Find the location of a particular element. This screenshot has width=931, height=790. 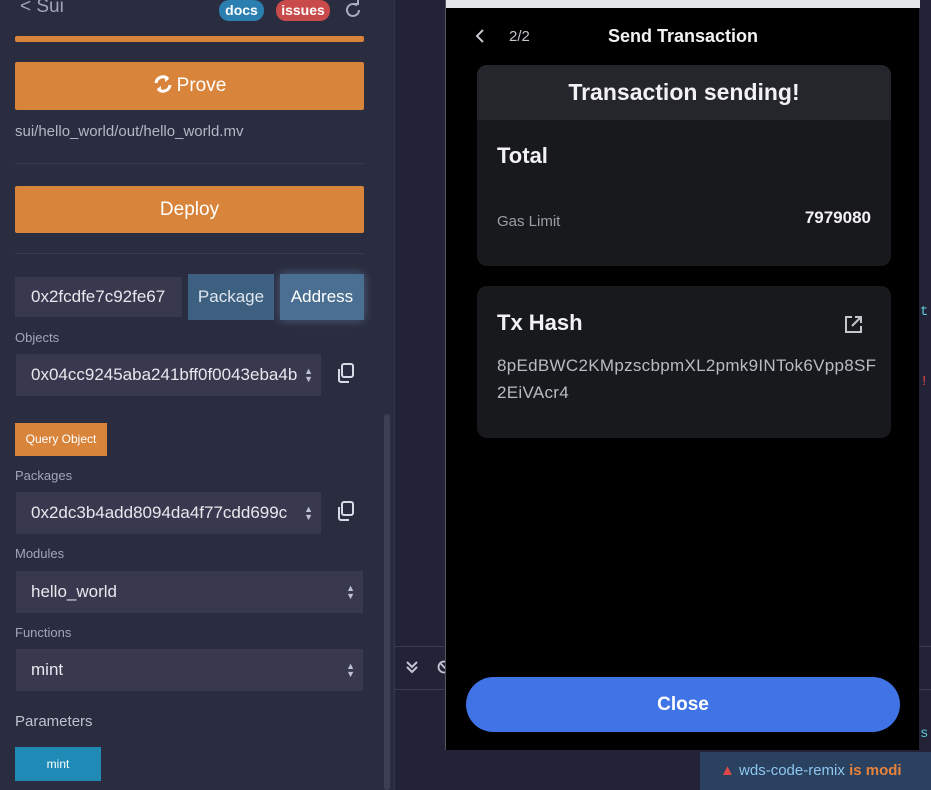

packages-select-value: 0x2dc3b4add8094da4f77cdd699c is located at coordinates (159, 512).